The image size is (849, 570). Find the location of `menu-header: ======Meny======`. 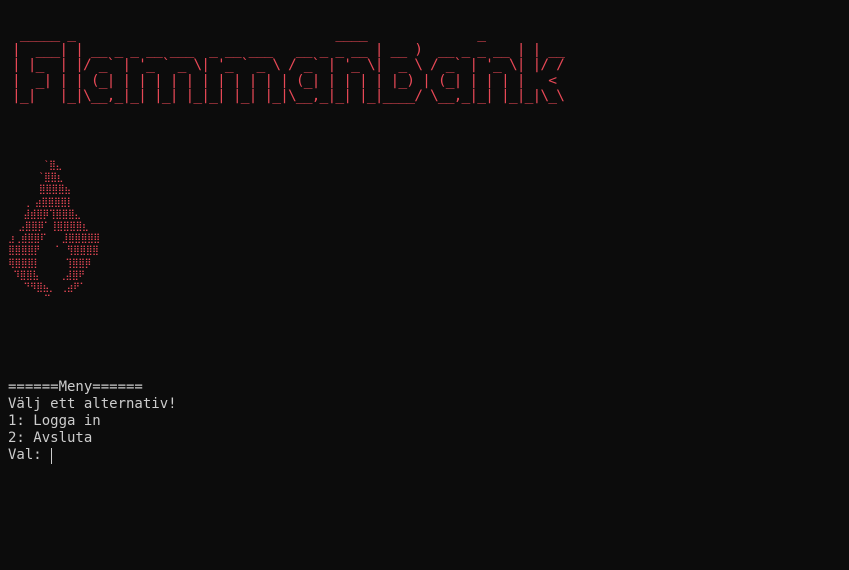

menu-header: ======Meny====== is located at coordinates (75, 387).